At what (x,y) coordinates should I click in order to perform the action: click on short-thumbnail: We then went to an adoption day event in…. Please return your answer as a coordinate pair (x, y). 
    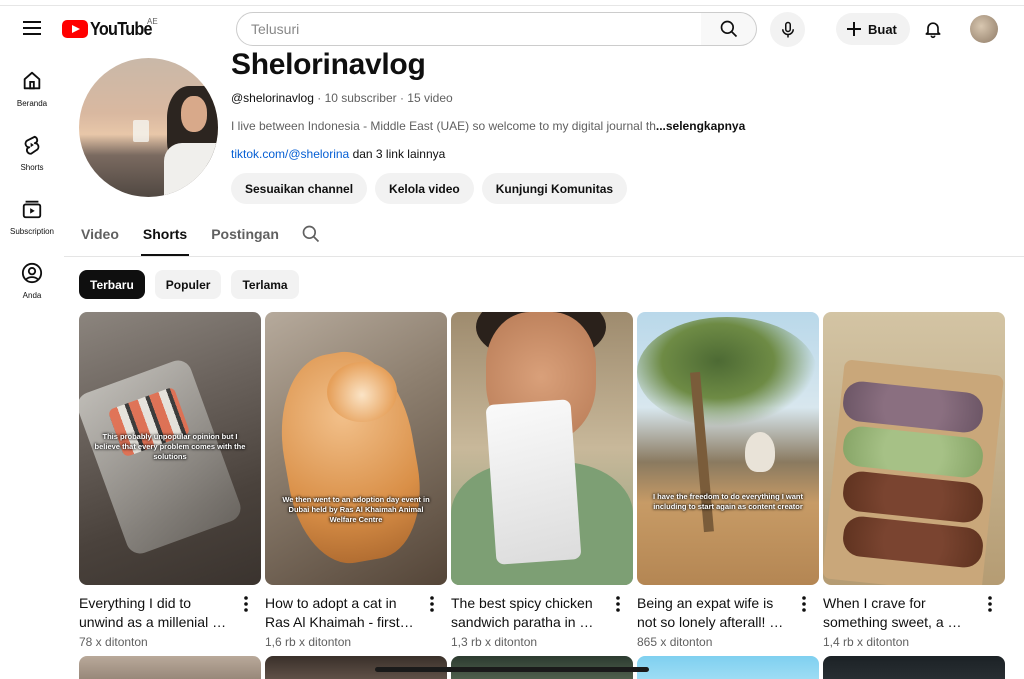
    Looking at the image, I should click on (356, 448).